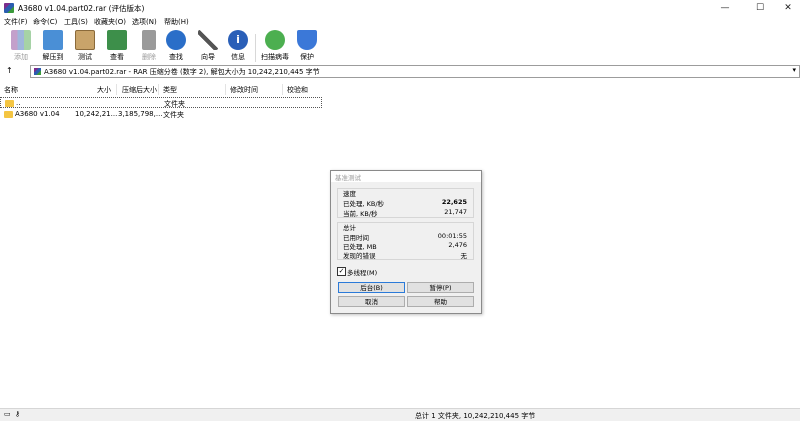  Describe the element at coordinates (359, 256) in the screenshot. I see `errors-label: 发现的错误` at that location.